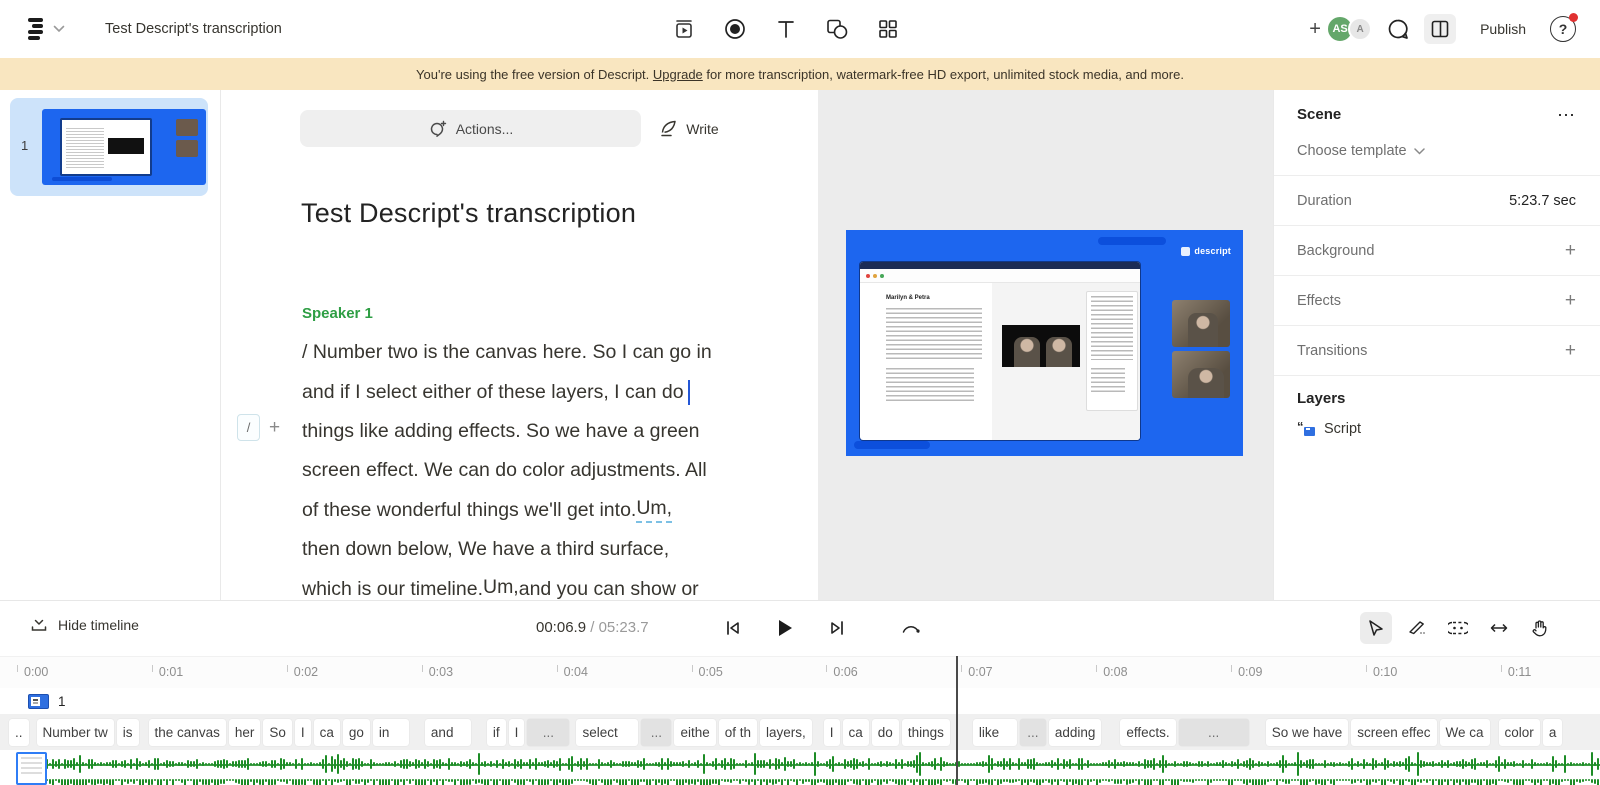  What do you see at coordinates (35, 29) in the screenshot?
I see `descript-logo-icon` at bounding box center [35, 29].